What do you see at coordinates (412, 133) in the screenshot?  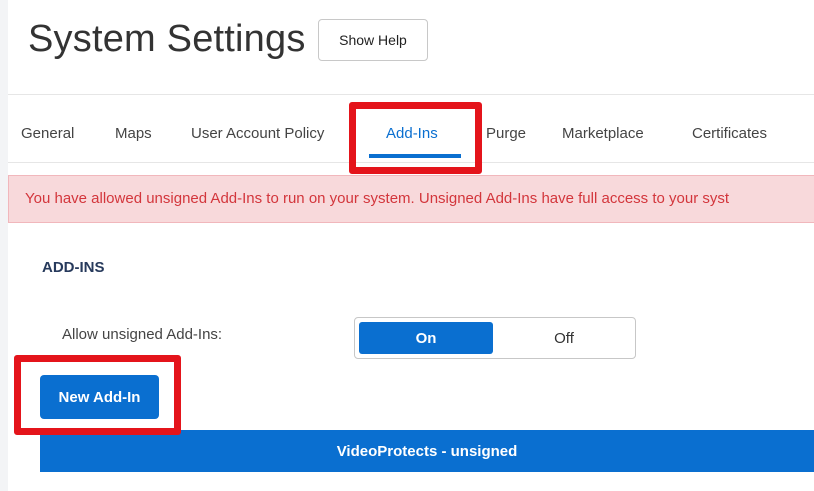 I see `tab-add-ins: Add-Ins` at bounding box center [412, 133].